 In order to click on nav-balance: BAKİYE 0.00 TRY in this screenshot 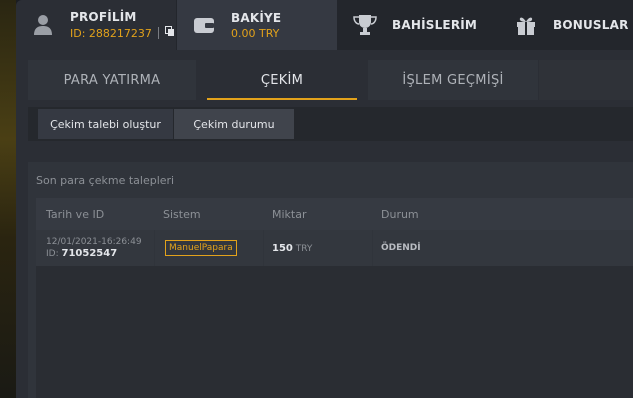, I will do `click(257, 25)`.